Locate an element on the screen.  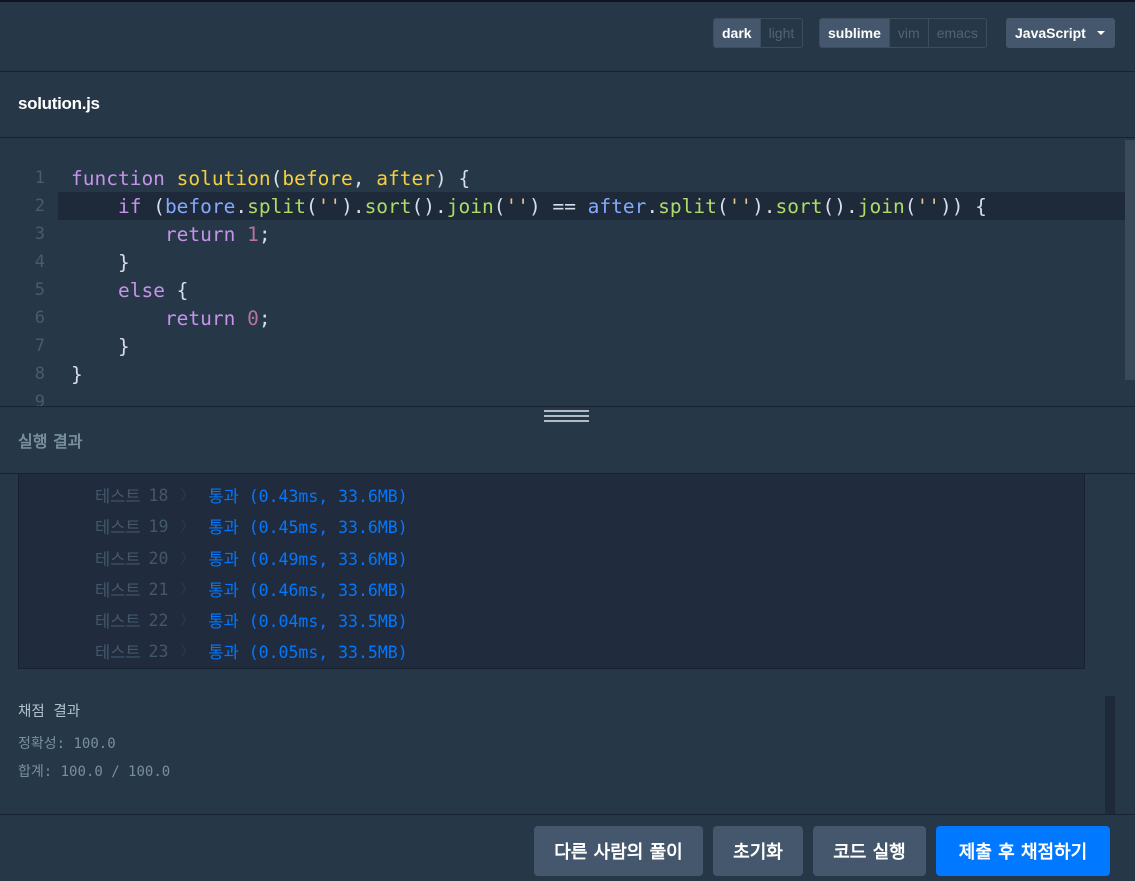
editor-toolbar: dark light sublime vim emacs JavaScript is located at coordinates (567, 36).